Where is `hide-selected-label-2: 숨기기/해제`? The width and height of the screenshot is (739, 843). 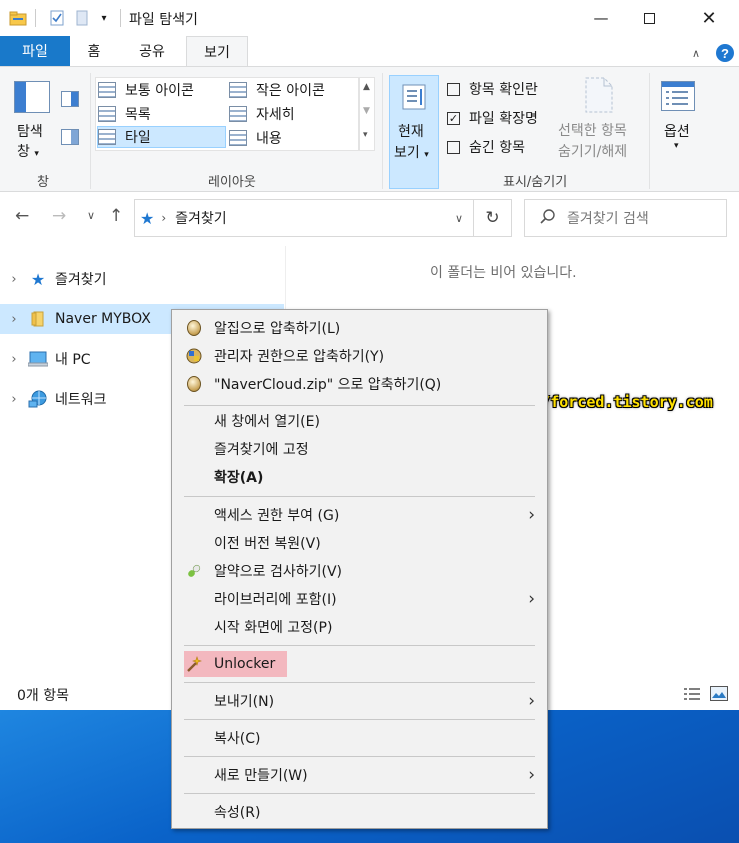
hide-selected-label-2: 숨기기/해제 is located at coordinates (592, 151).